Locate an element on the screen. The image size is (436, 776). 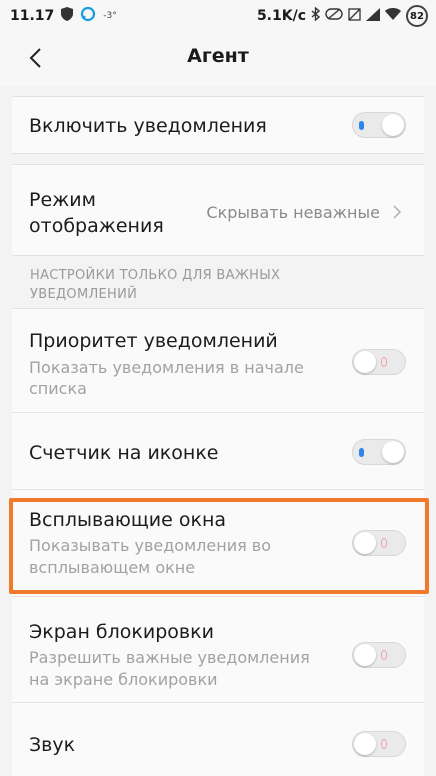
enable-notifications-card: Включить уведомления is located at coordinates (218, 125).